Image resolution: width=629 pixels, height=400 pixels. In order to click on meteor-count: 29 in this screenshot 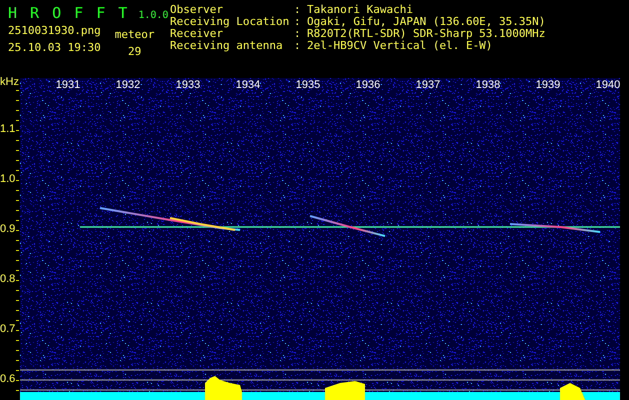, I will do `click(135, 51)`.